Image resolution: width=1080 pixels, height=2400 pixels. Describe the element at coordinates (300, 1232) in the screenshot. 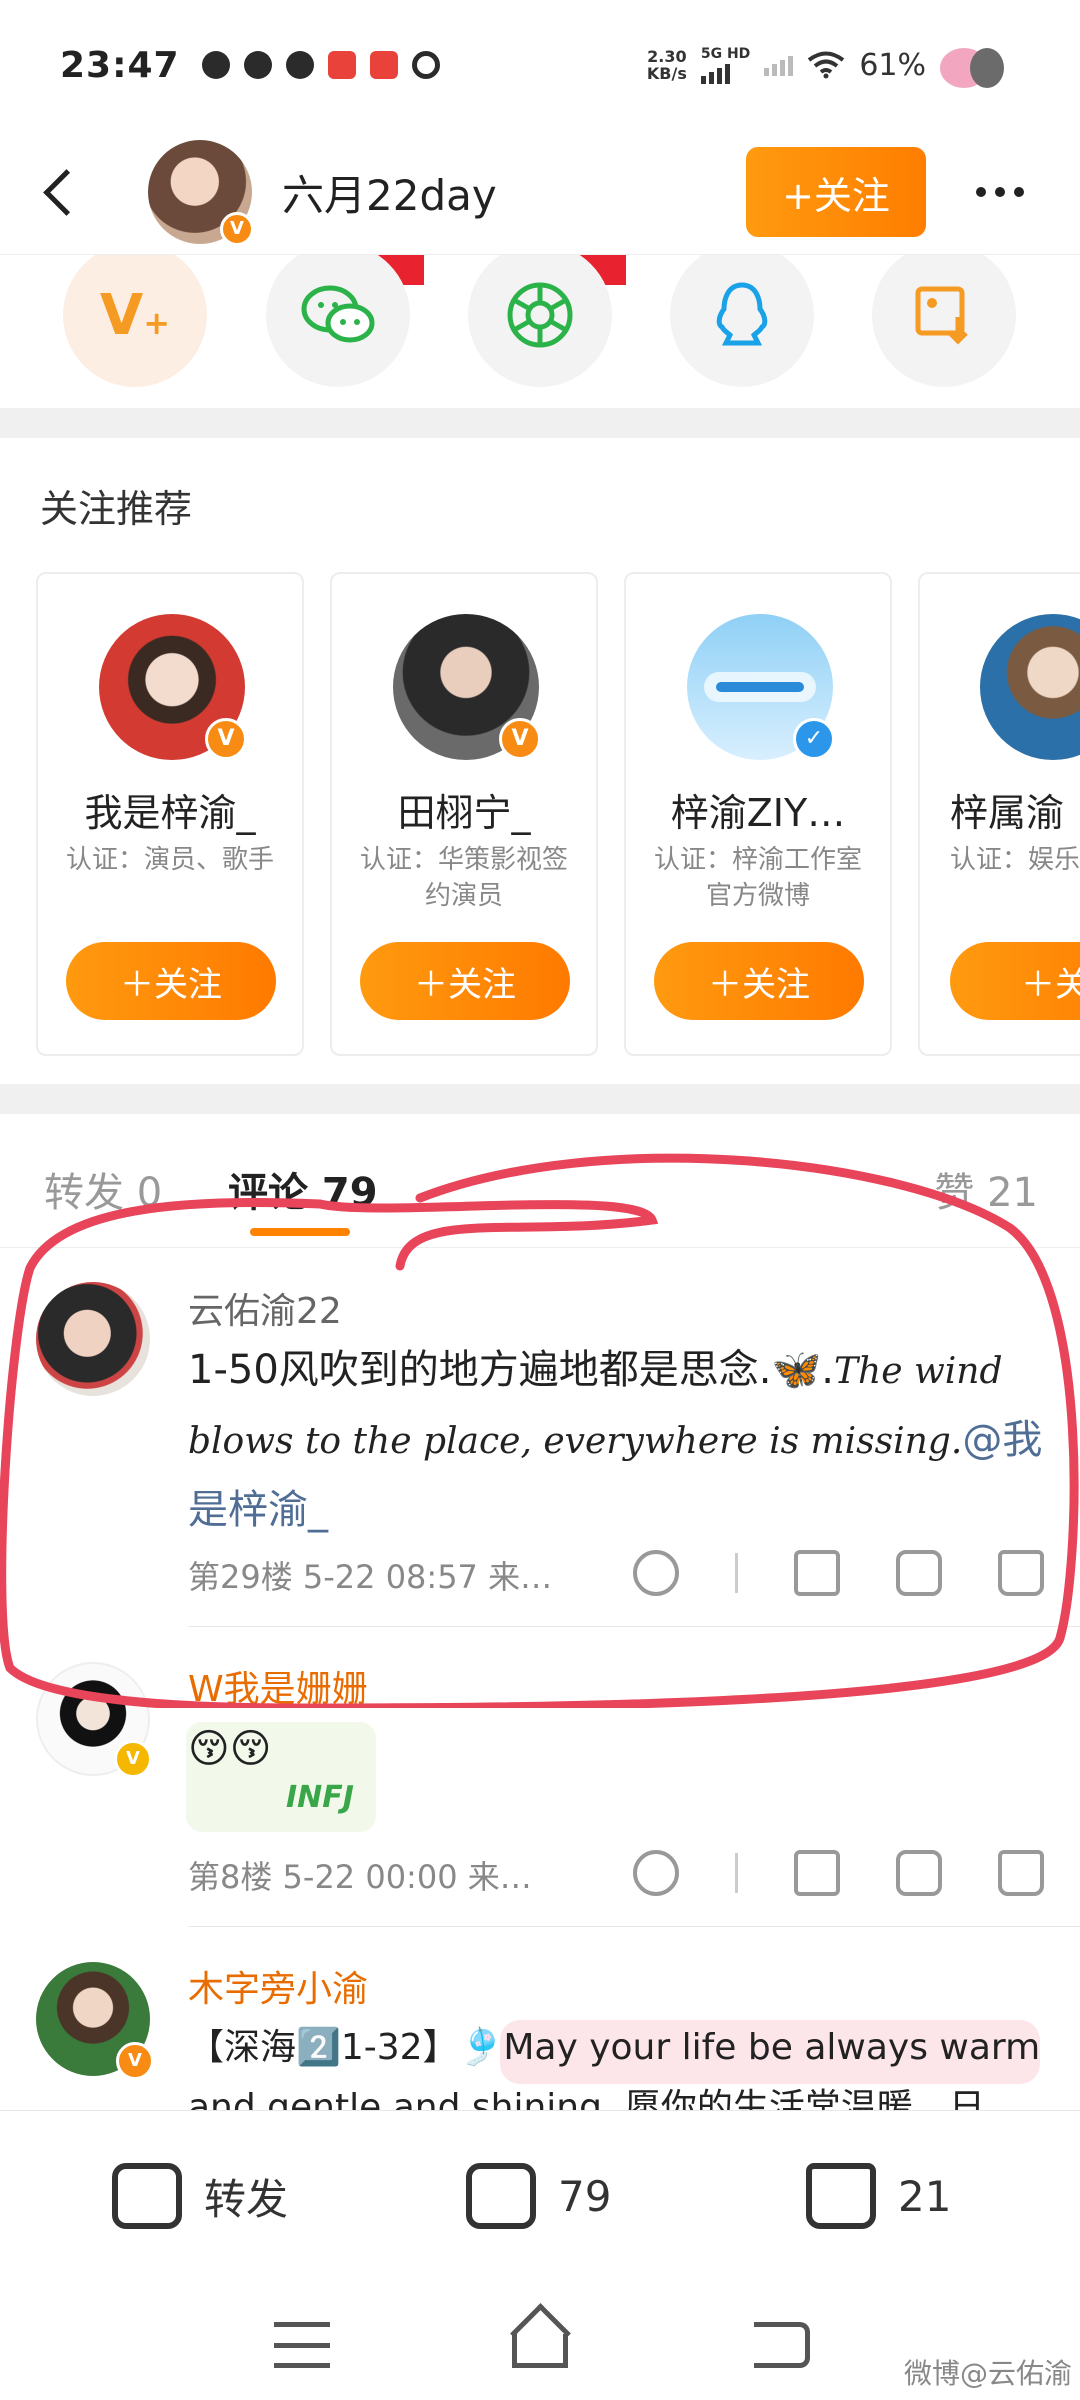

I see `active-tab-indicator` at that location.